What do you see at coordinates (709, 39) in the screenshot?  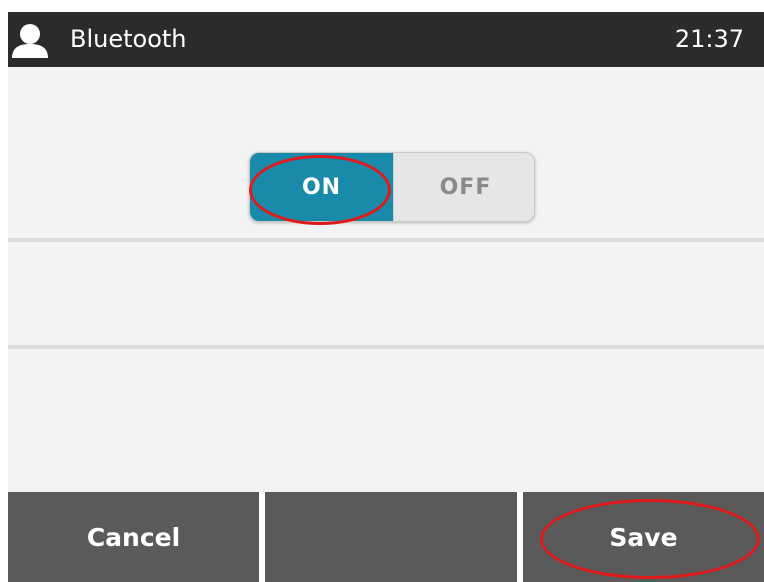 I see `clock-time: 21:37` at bounding box center [709, 39].